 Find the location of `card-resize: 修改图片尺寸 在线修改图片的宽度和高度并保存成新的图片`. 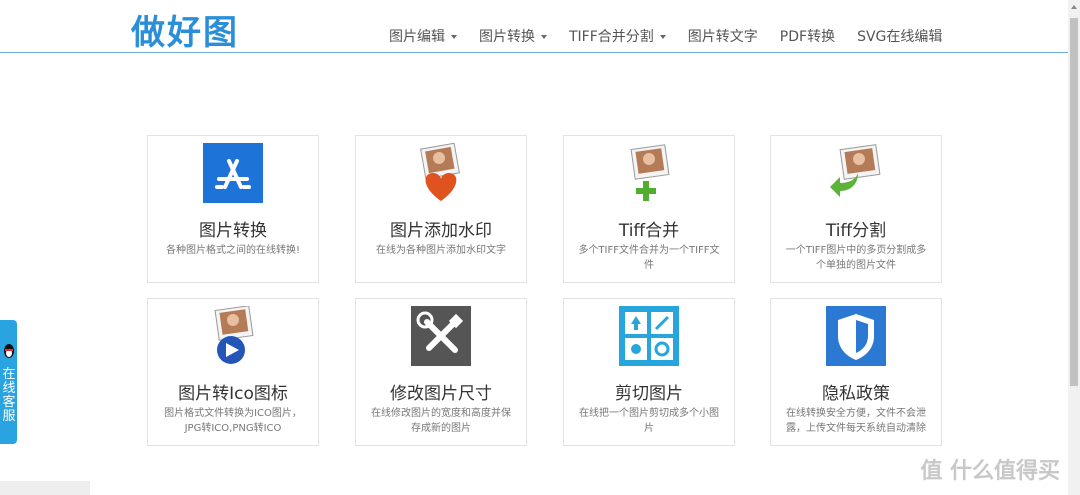

card-resize: 修改图片尺寸 在线修改图片的宽度和高度并保存成新的图片 is located at coordinates (441, 372).